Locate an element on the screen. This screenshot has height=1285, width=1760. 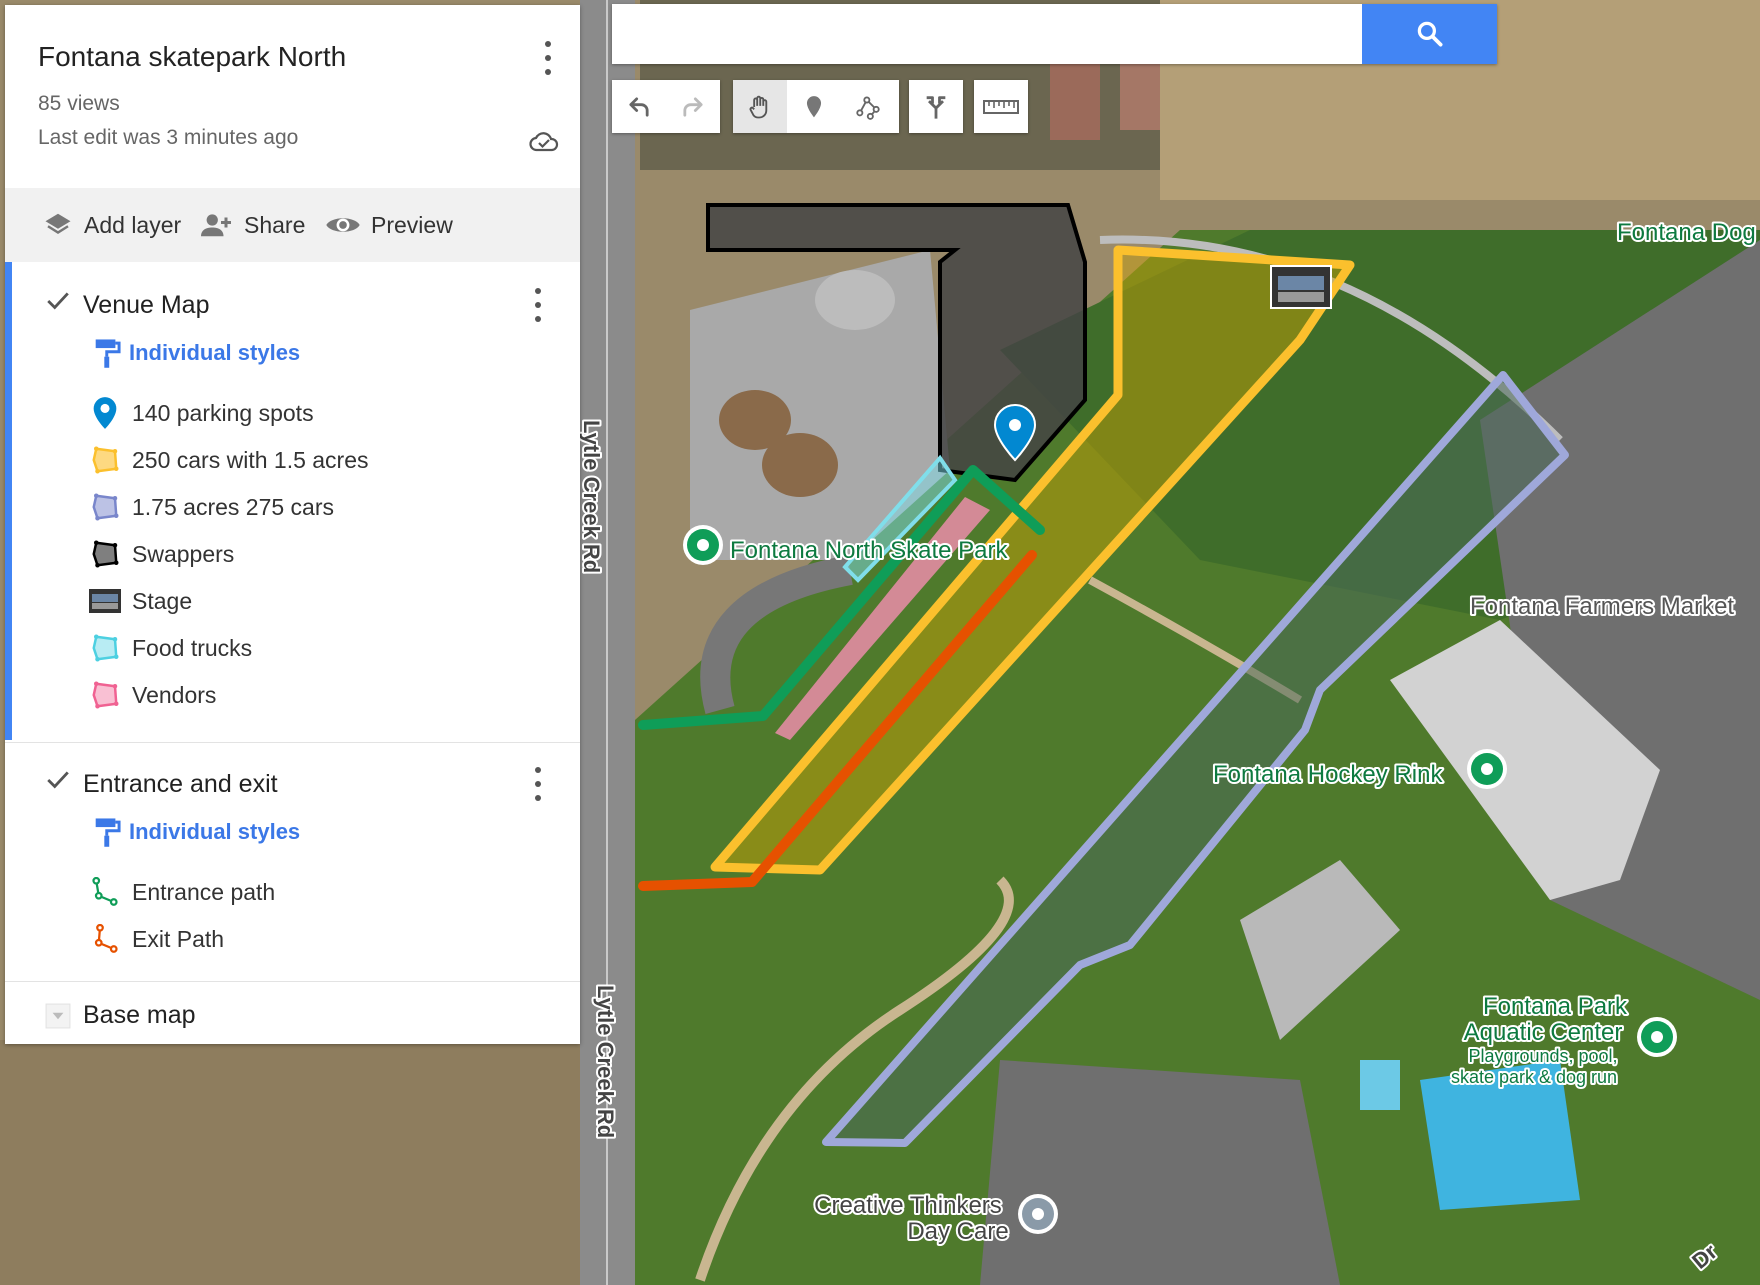
search-input is located at coordinates (982, 34).